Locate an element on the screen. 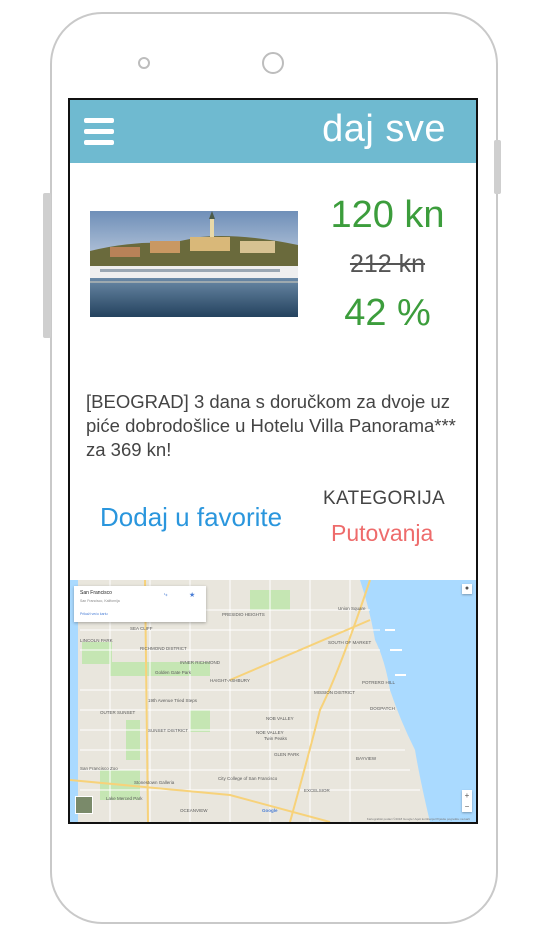  map-label: EXCELSIOR is located at coordinates (317, 790).